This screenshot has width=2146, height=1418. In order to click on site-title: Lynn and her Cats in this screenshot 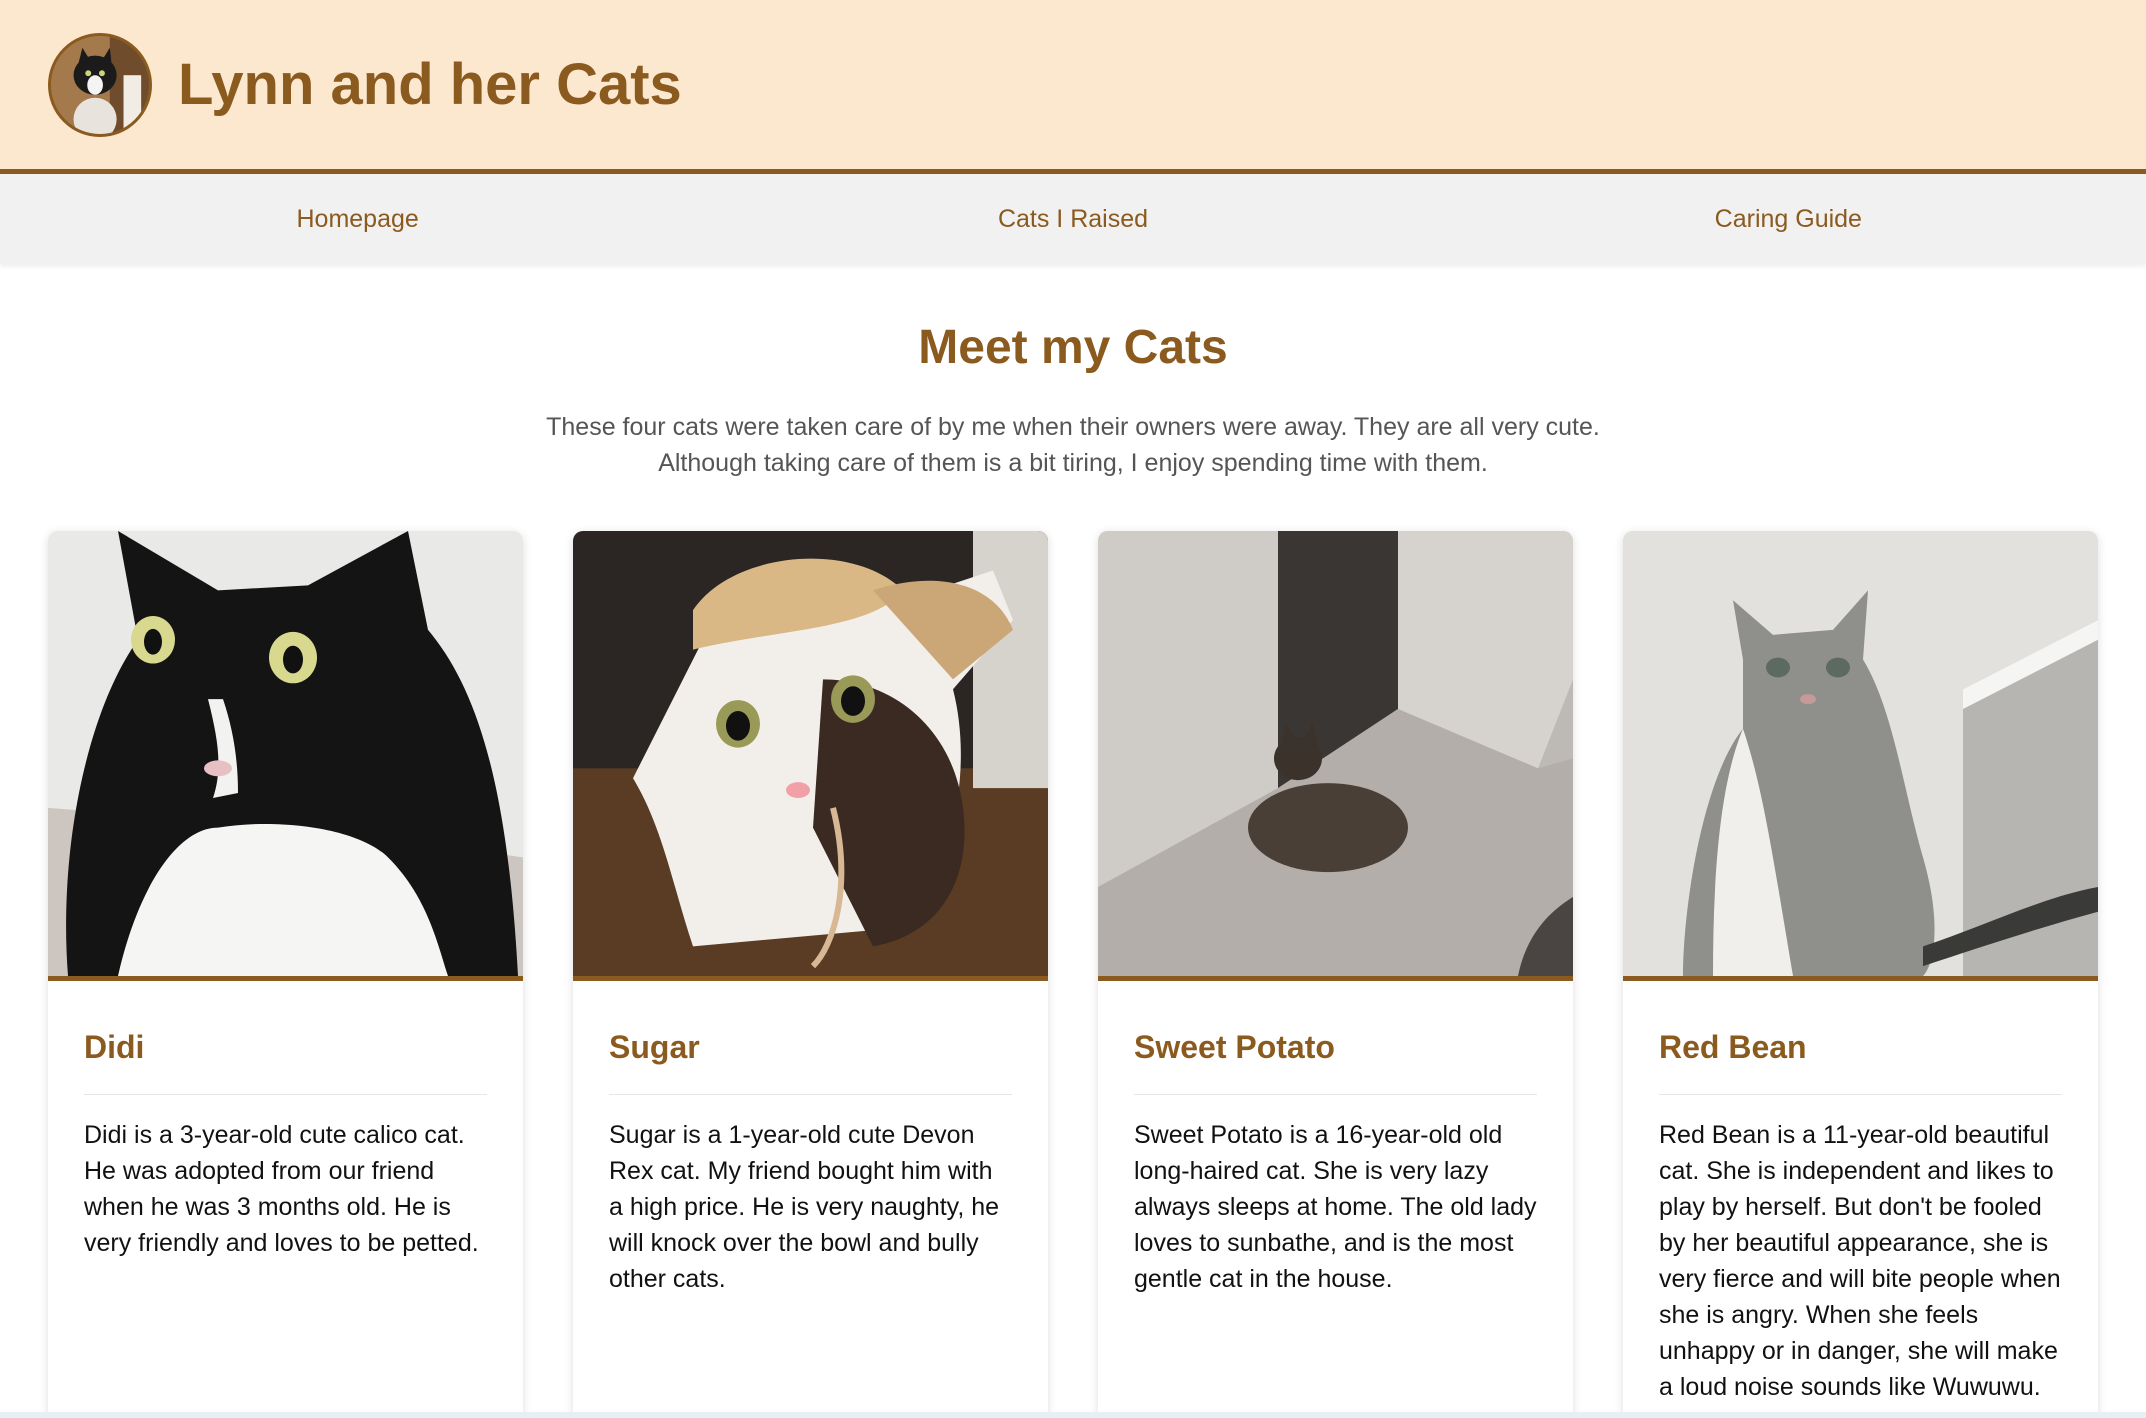, I will do `click(430, 84)`.